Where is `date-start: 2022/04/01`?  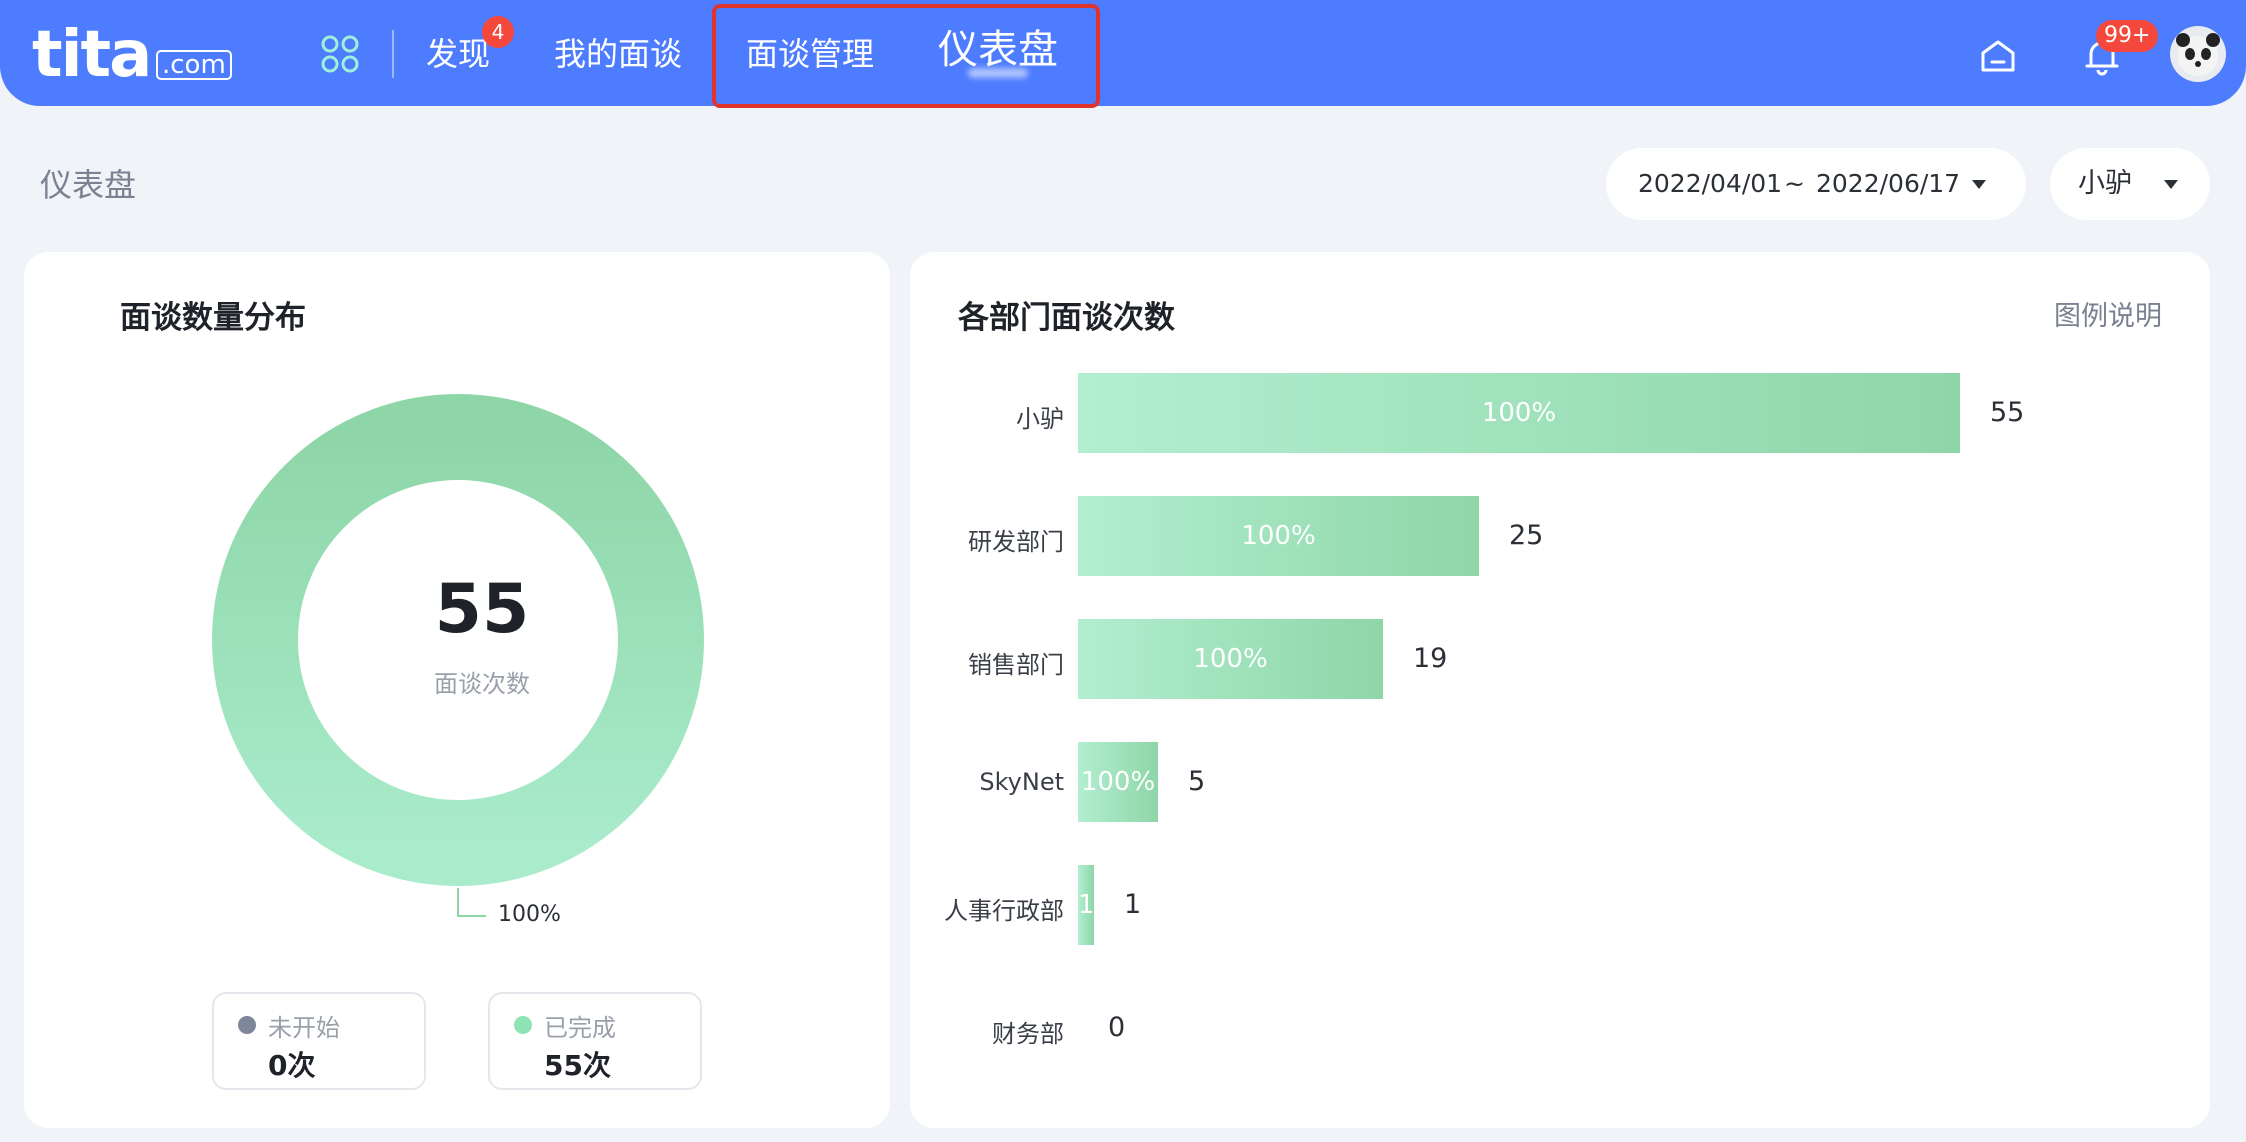 date-start: 2022/04/01 is located at coordinates (1710, 183).